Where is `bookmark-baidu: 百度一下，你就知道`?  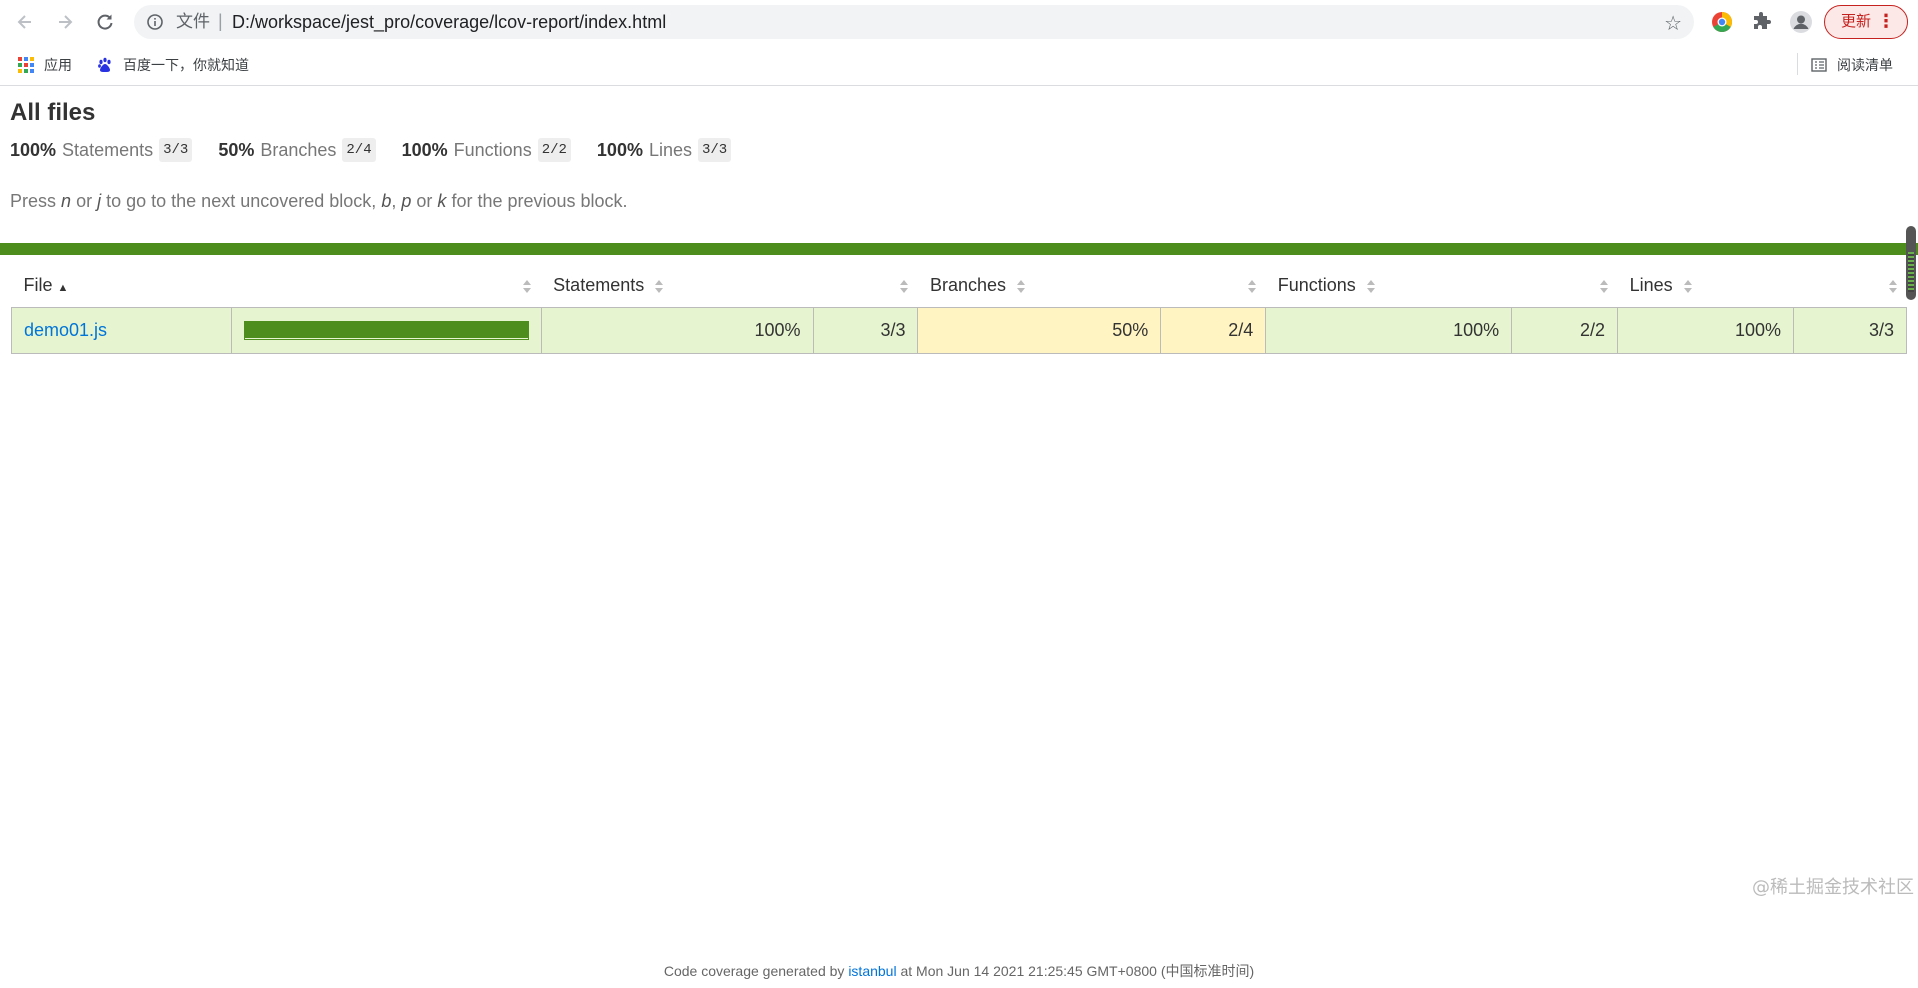
bookmark-baidu: 百度一下，你就知道 is located at coordinates (173, 65).